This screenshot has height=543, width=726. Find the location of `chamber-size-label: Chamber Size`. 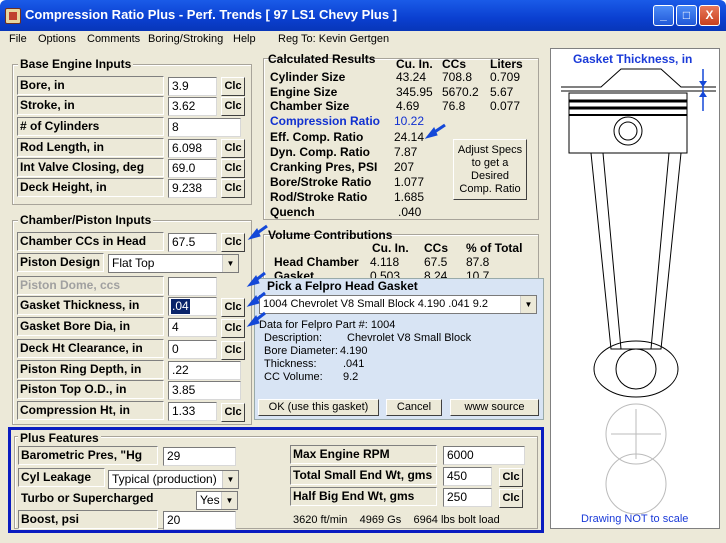

chamber-size-label: Chamber Size is located at coordinates (310, 106).